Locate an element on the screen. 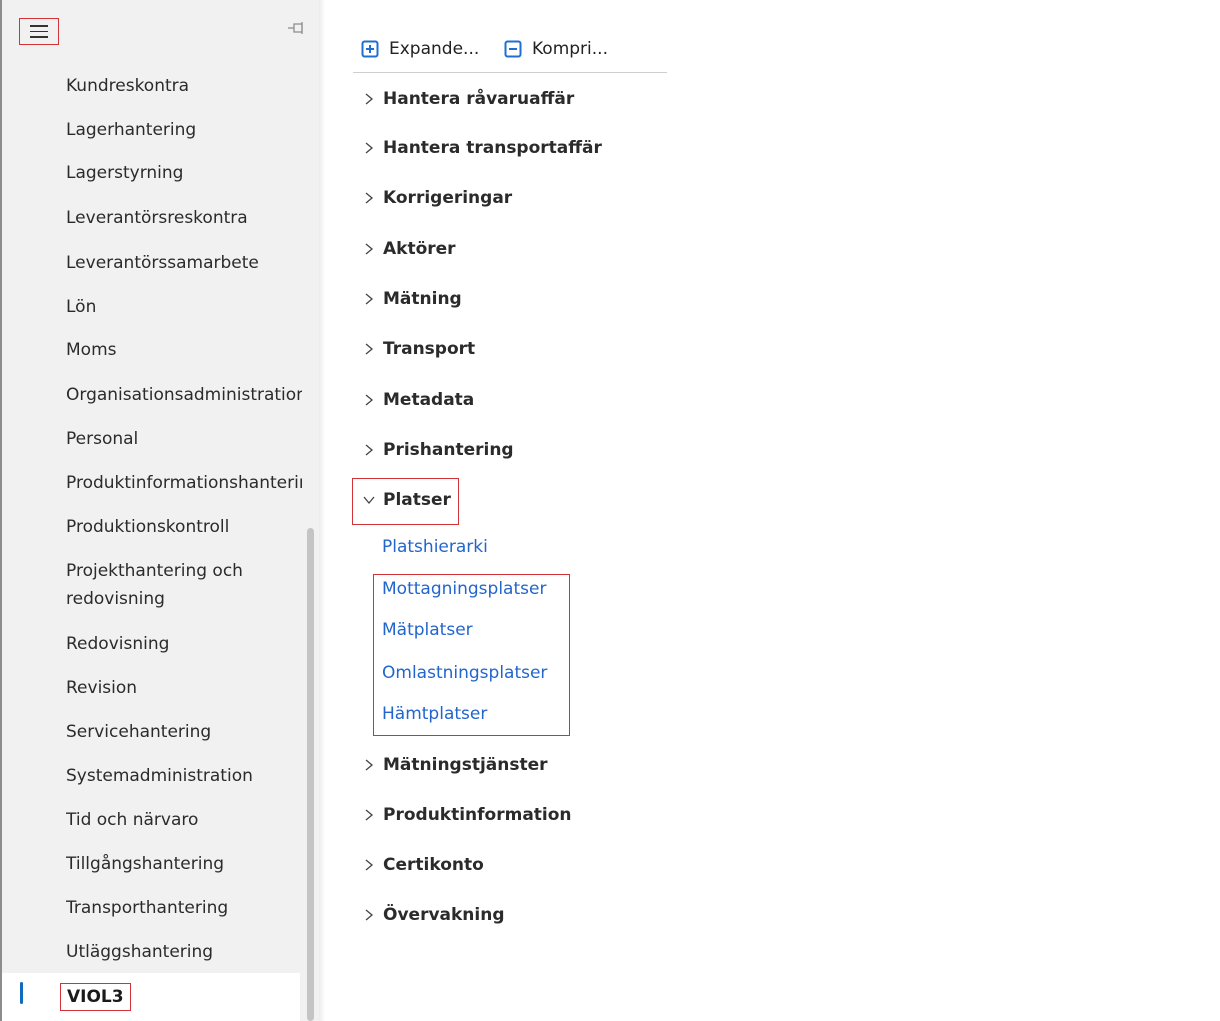 The height and width of the screenshot is (1021, 1220). tree-group-label: Produktinformation is located at coordinates (477, 815).